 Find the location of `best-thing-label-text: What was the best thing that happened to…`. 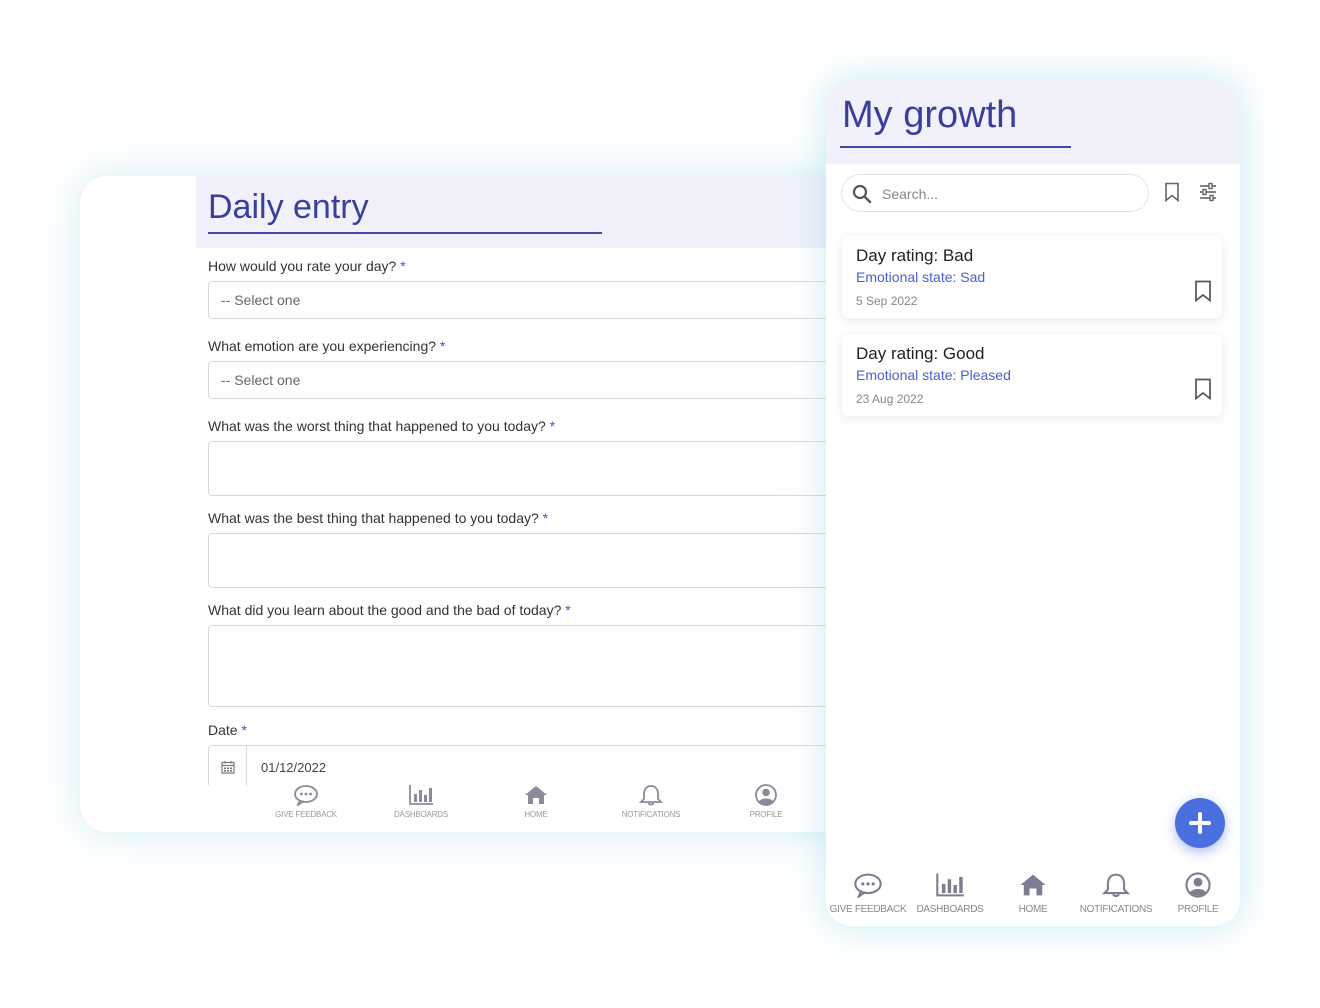

best-thing-label-text: What was the best thing that happened to… is located at coordinates (373, 518).